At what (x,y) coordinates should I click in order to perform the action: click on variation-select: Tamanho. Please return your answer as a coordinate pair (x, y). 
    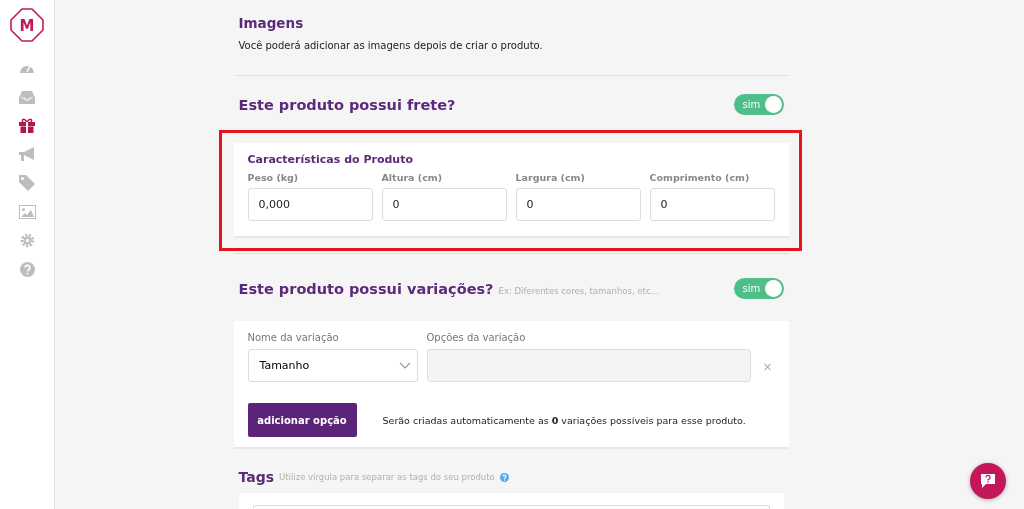
    Looking at the image, I should click on (332, 365).